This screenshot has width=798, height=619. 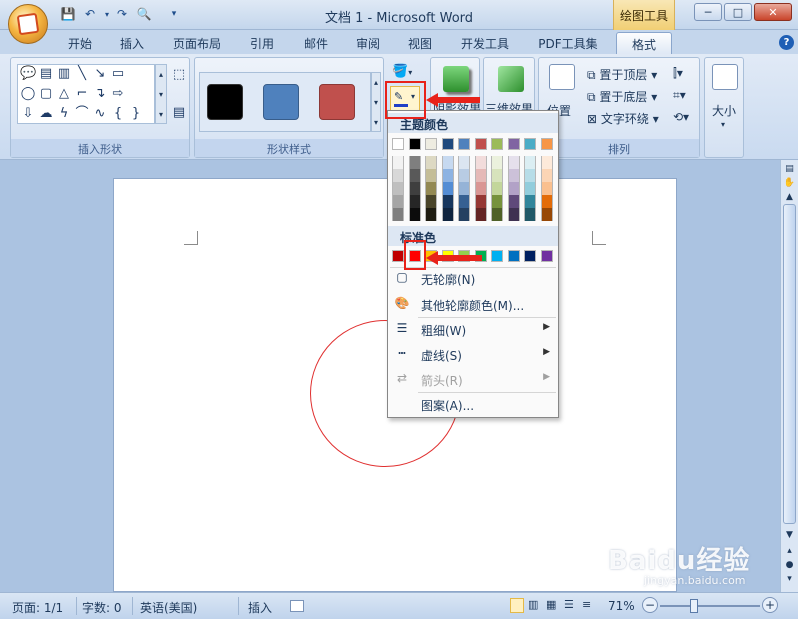 What do you see at coordinates (622, 96) in the screenshot?
I see `send-to-back-button: ⧉ 置于底层 ▾` at bounding box center [622, 96].